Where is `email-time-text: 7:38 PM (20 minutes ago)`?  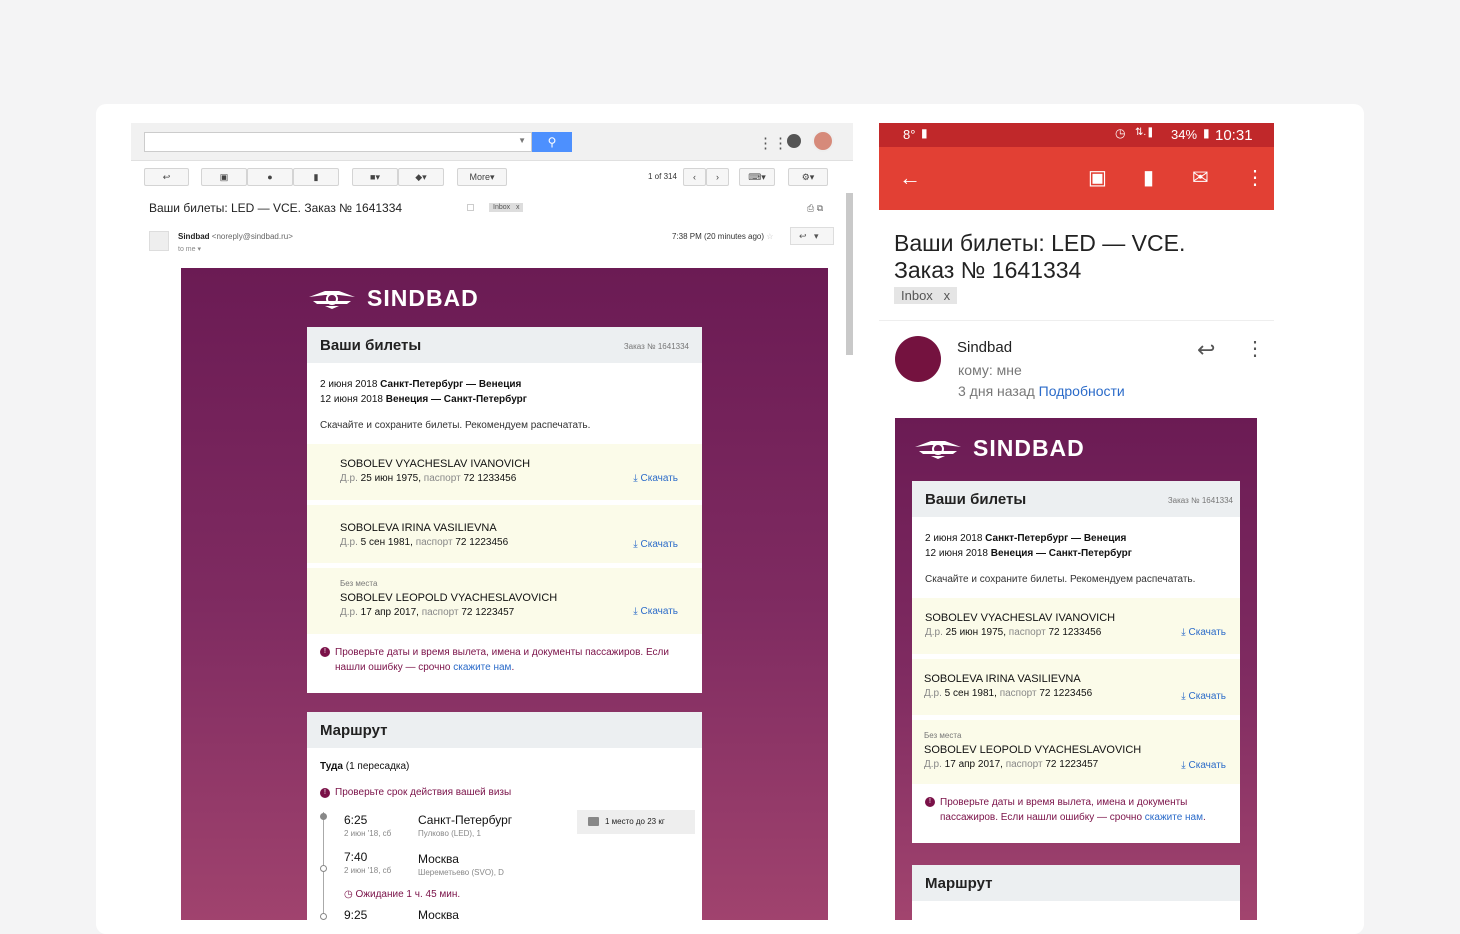
email-time-text: 7:38 PM (20 minutes ago) is located at coordinates (718, 236).